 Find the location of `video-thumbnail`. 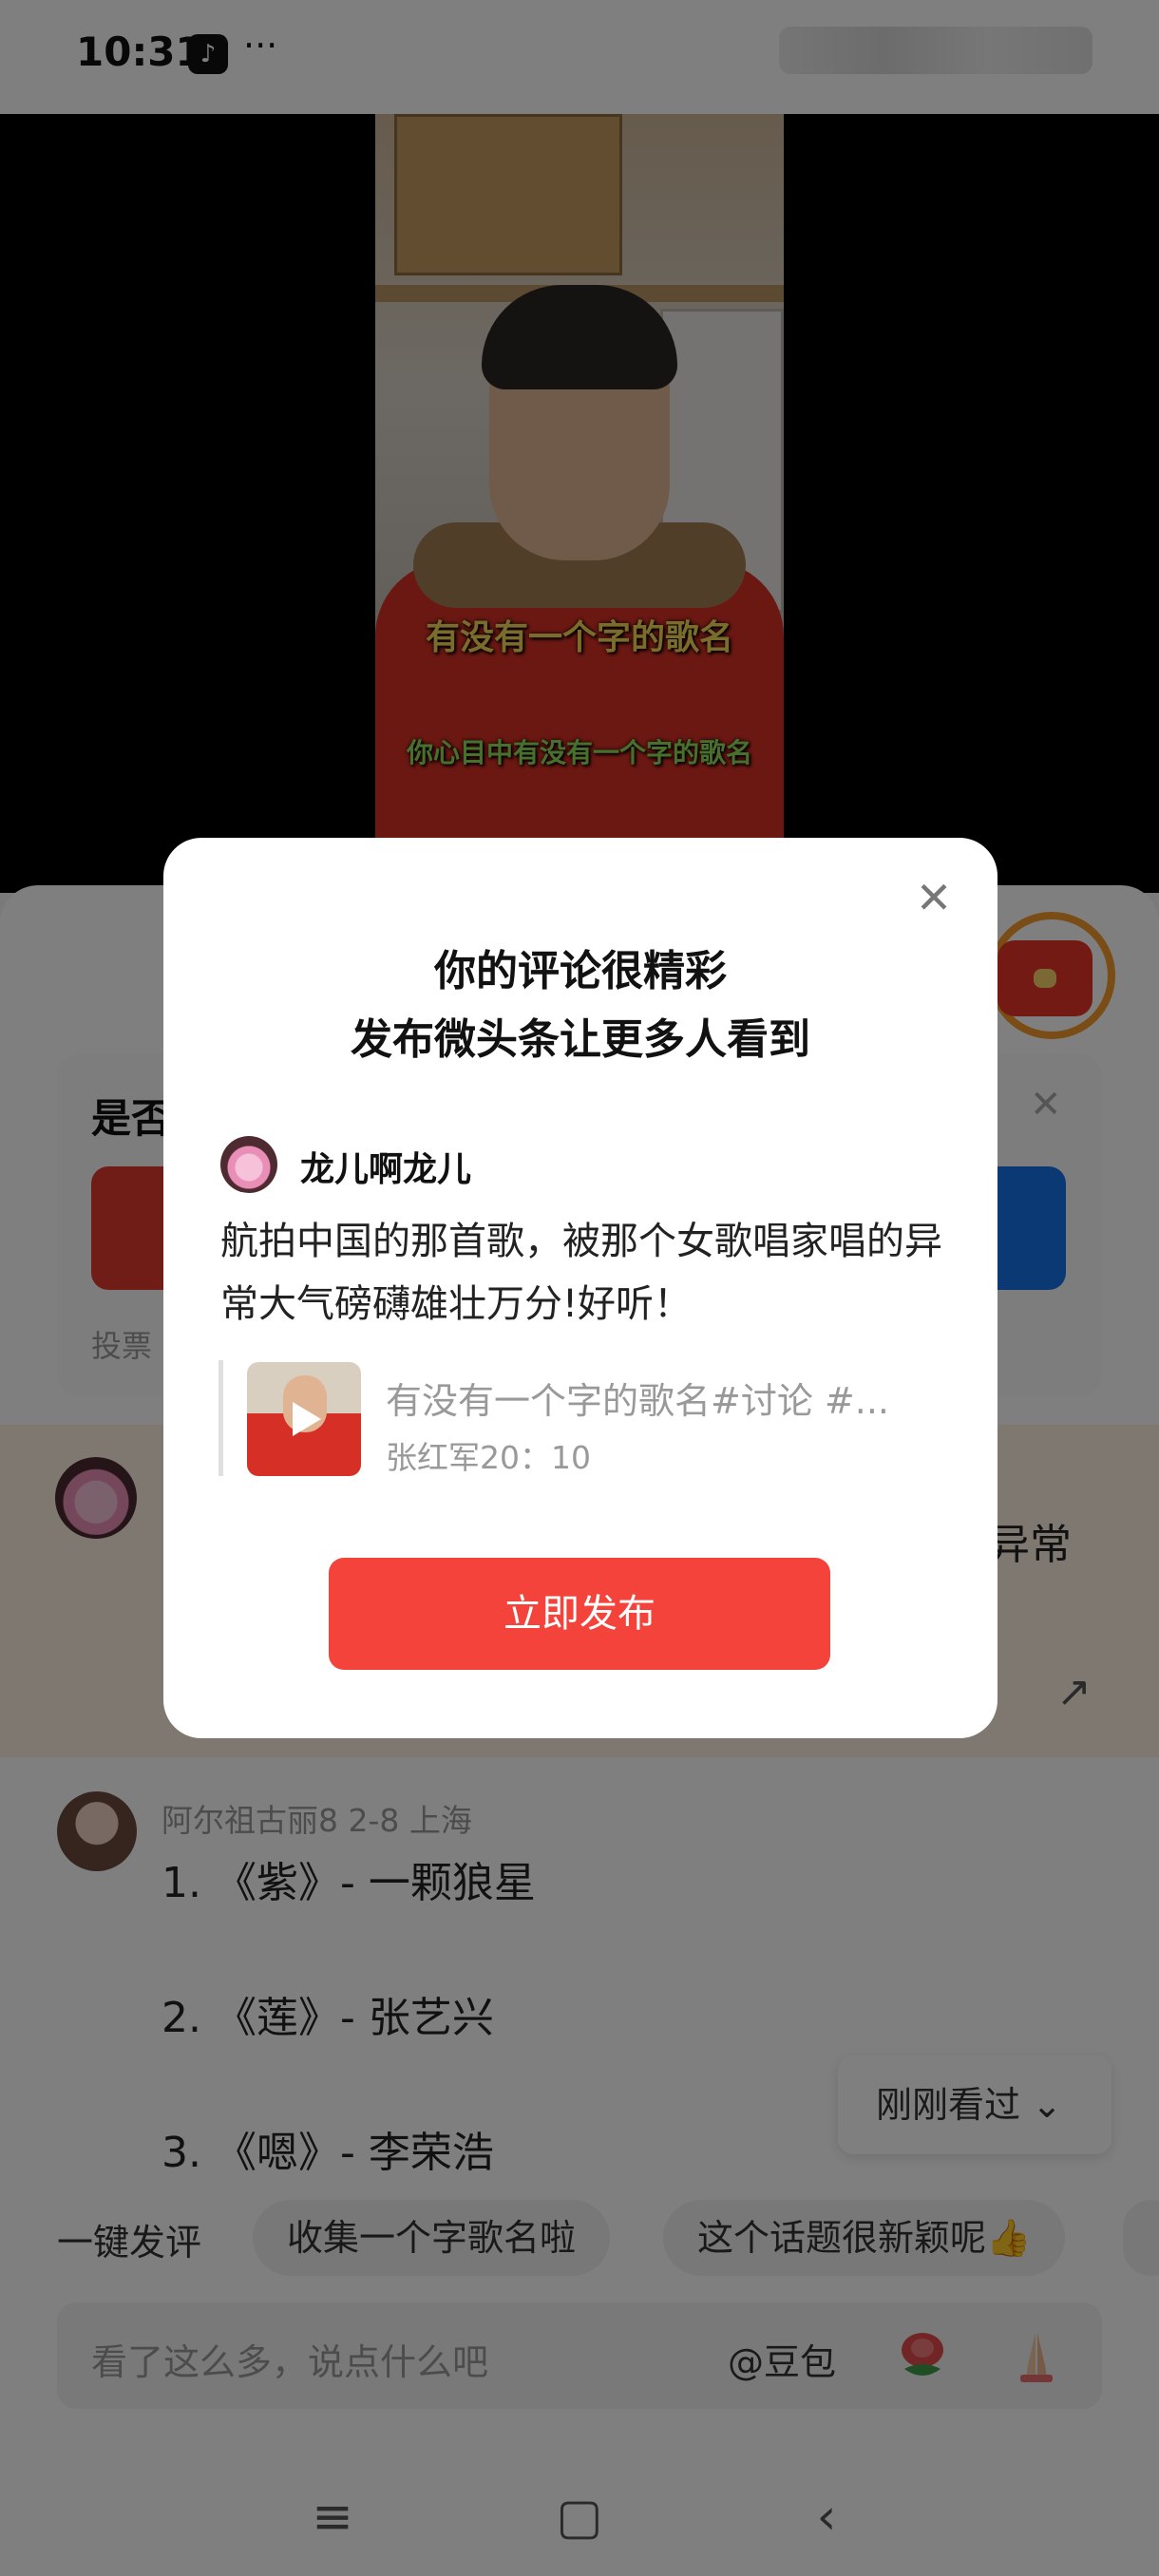

video-thumbnail is located at coordinates (304, 1419).